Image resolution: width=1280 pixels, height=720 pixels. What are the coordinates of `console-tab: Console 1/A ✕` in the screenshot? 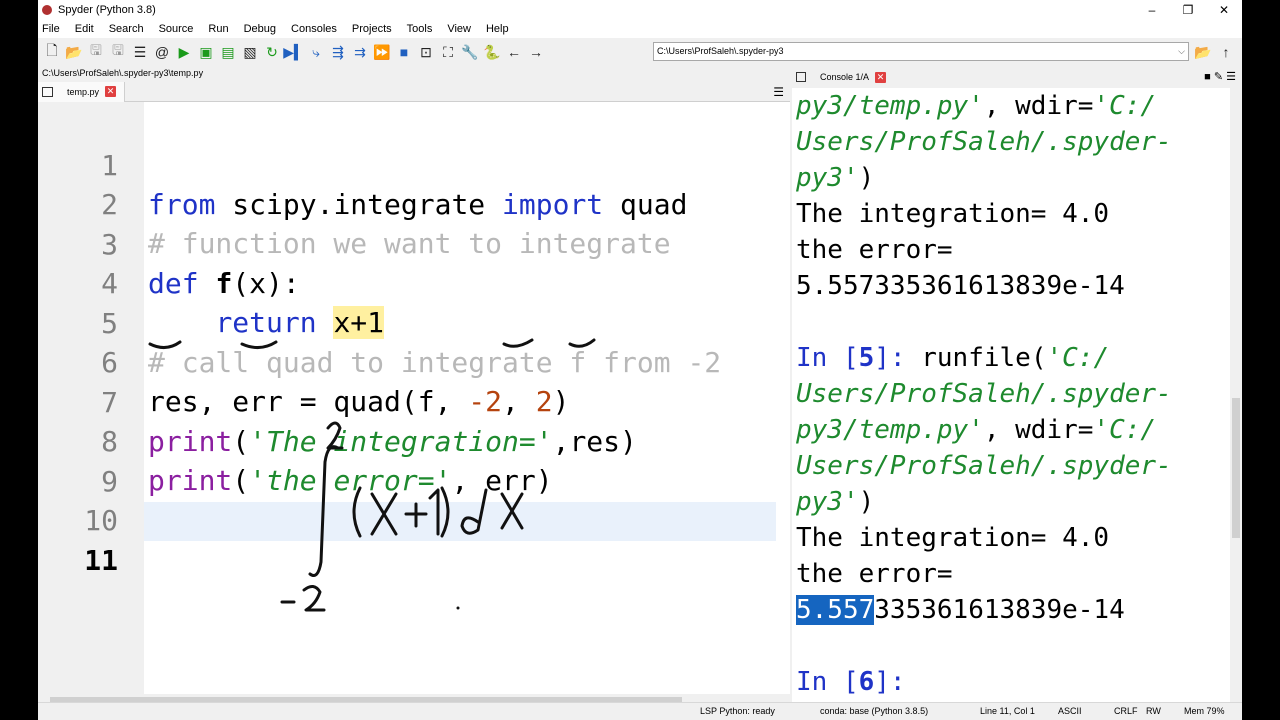 It's located at (853, 77).